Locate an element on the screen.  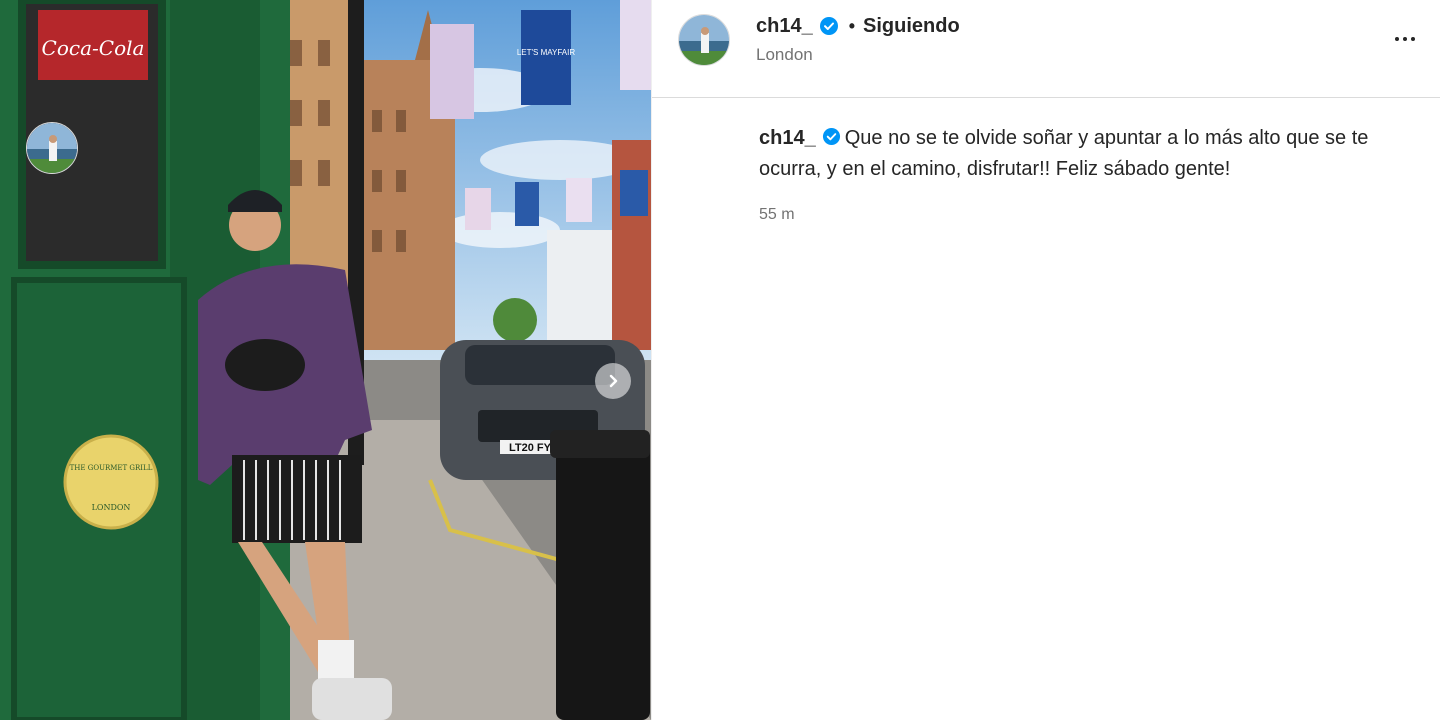
author-avatar is located at coordinates (704, 40).